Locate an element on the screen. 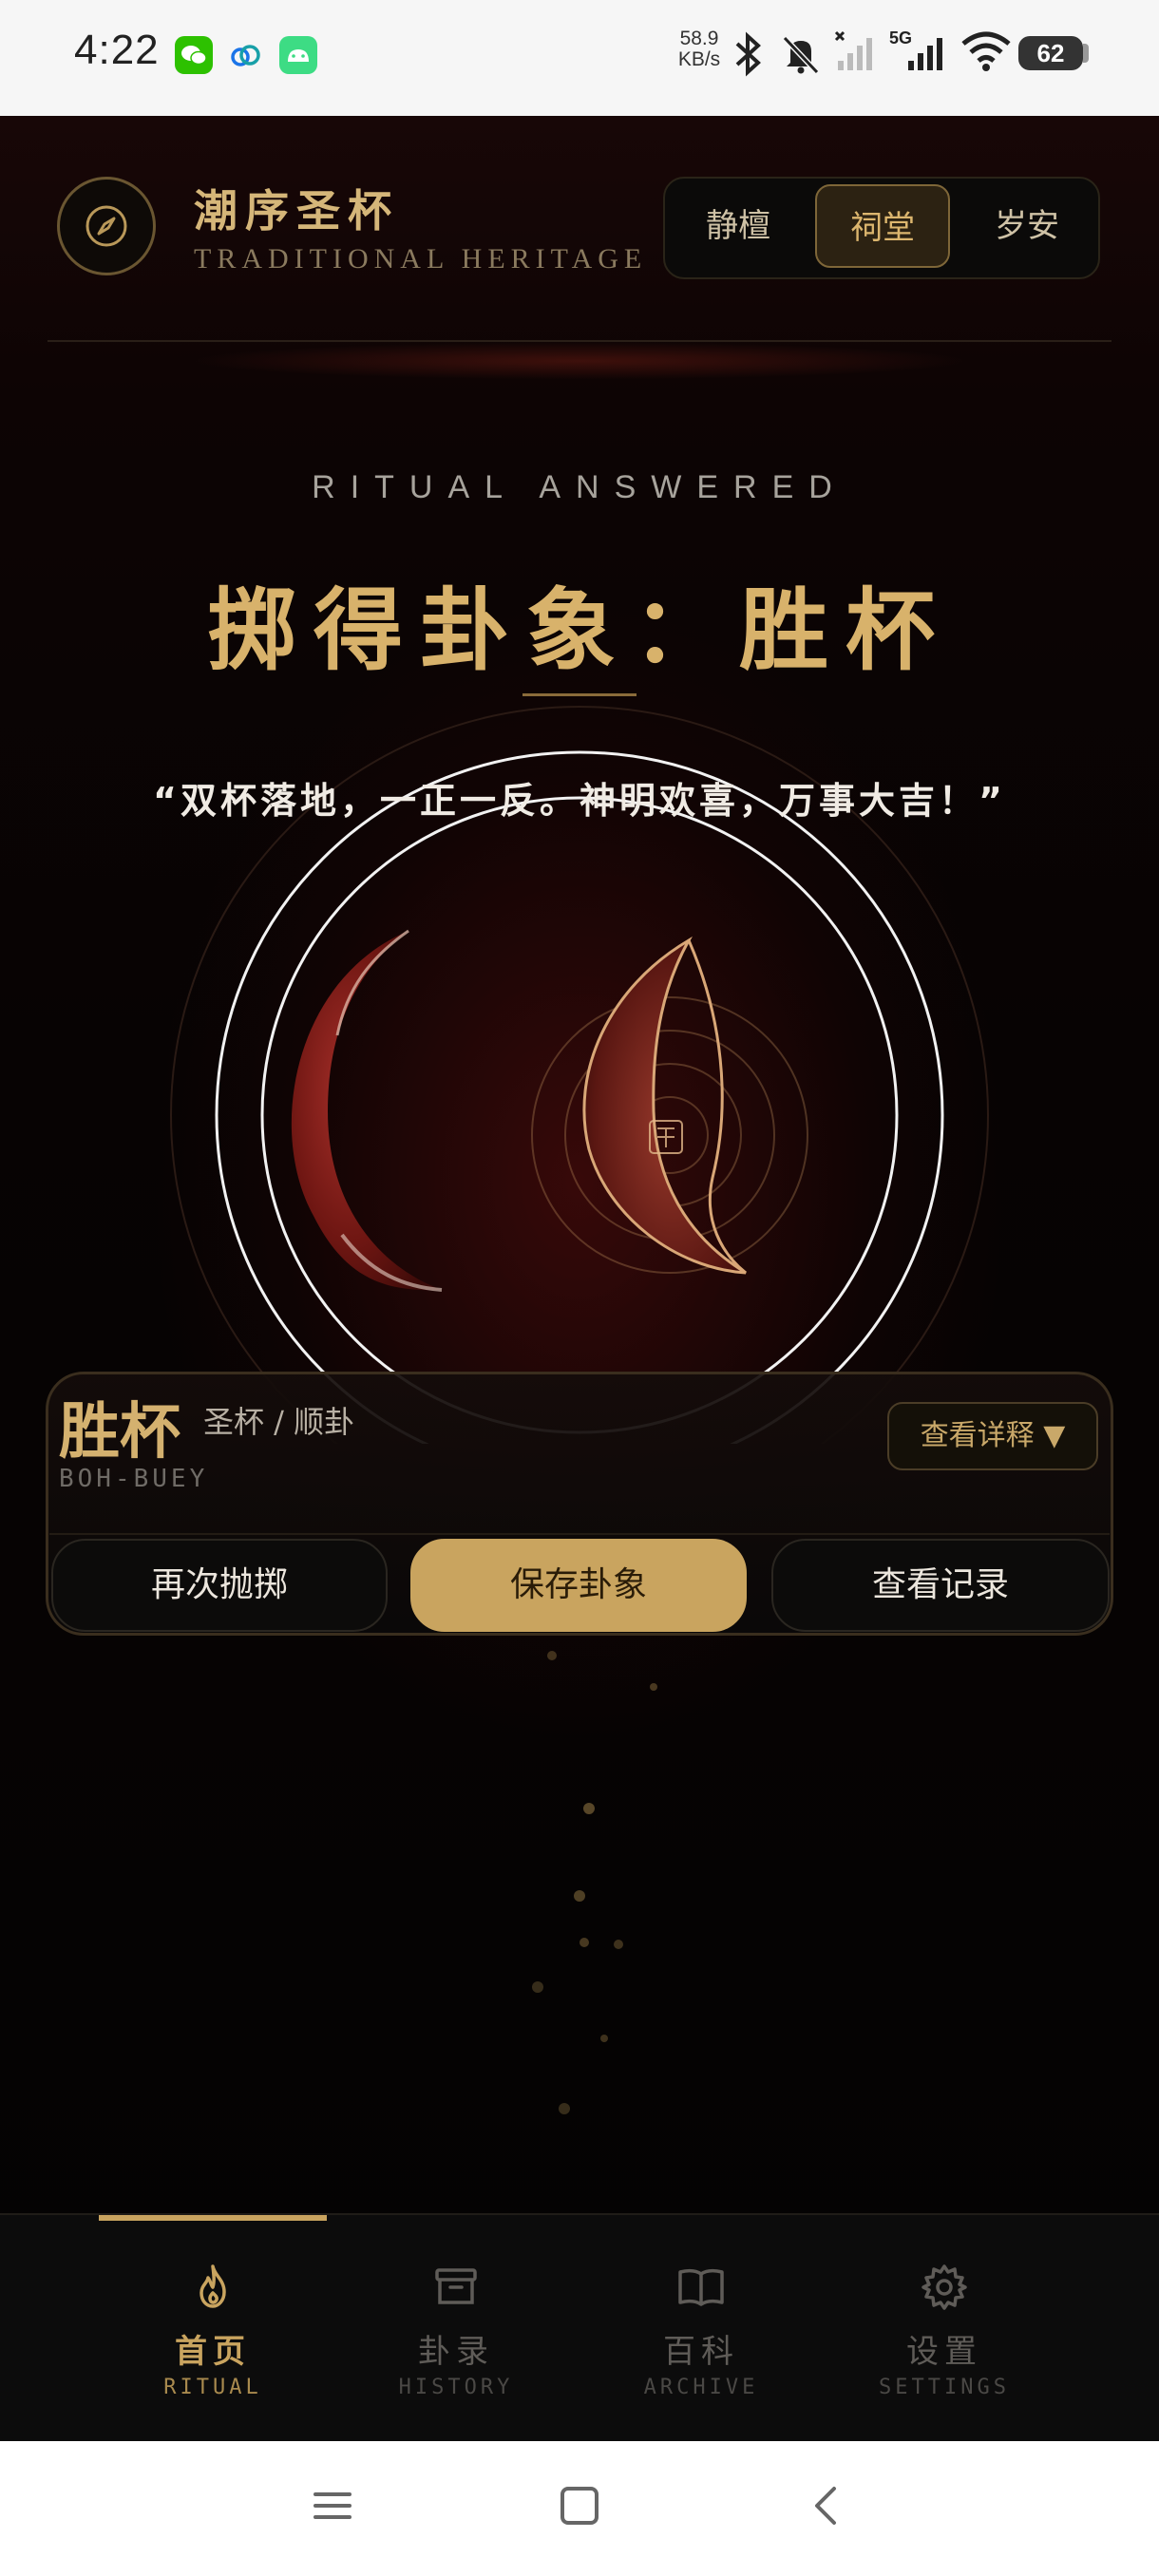  result-romanization: BOH-BUEY is located at coordinates (134, 1479).